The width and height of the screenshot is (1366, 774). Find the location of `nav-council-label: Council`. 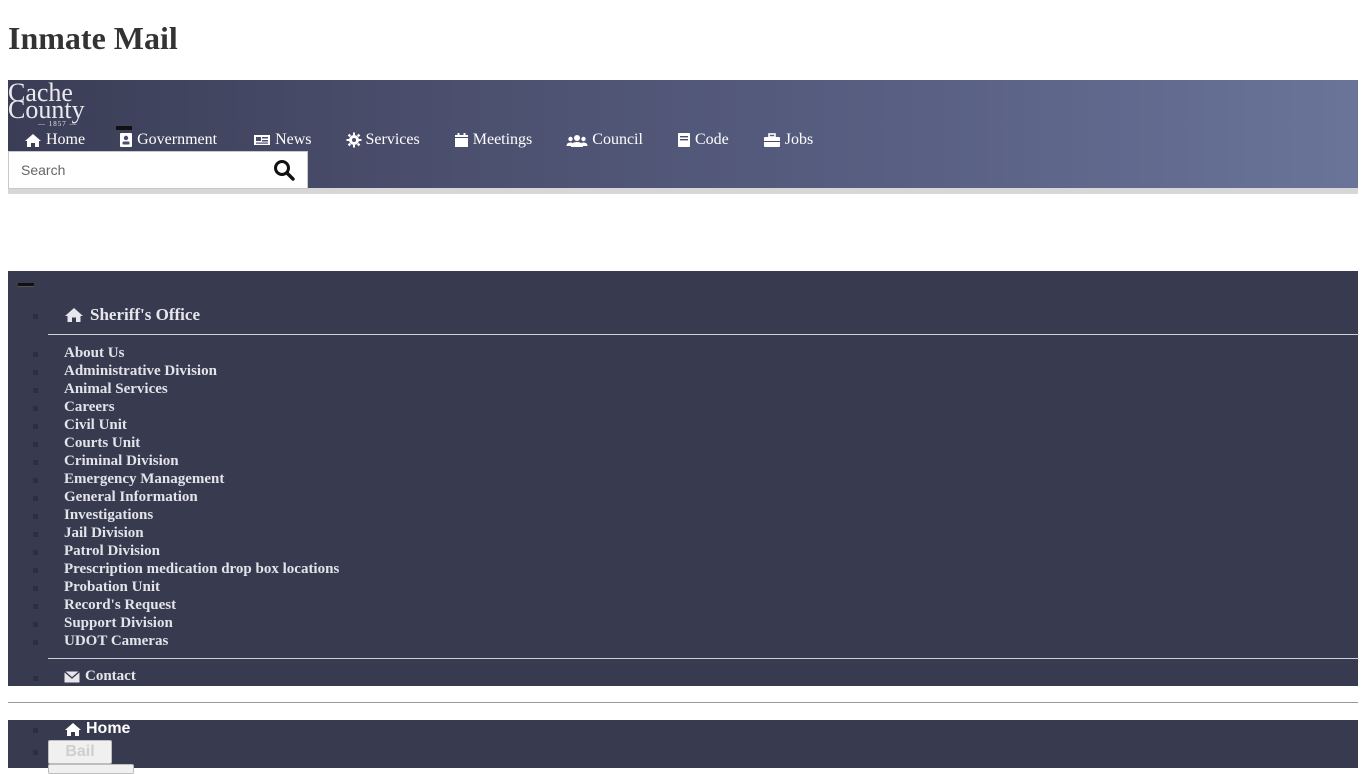

nav-council-label: Council is located at coordinates (617, 139).